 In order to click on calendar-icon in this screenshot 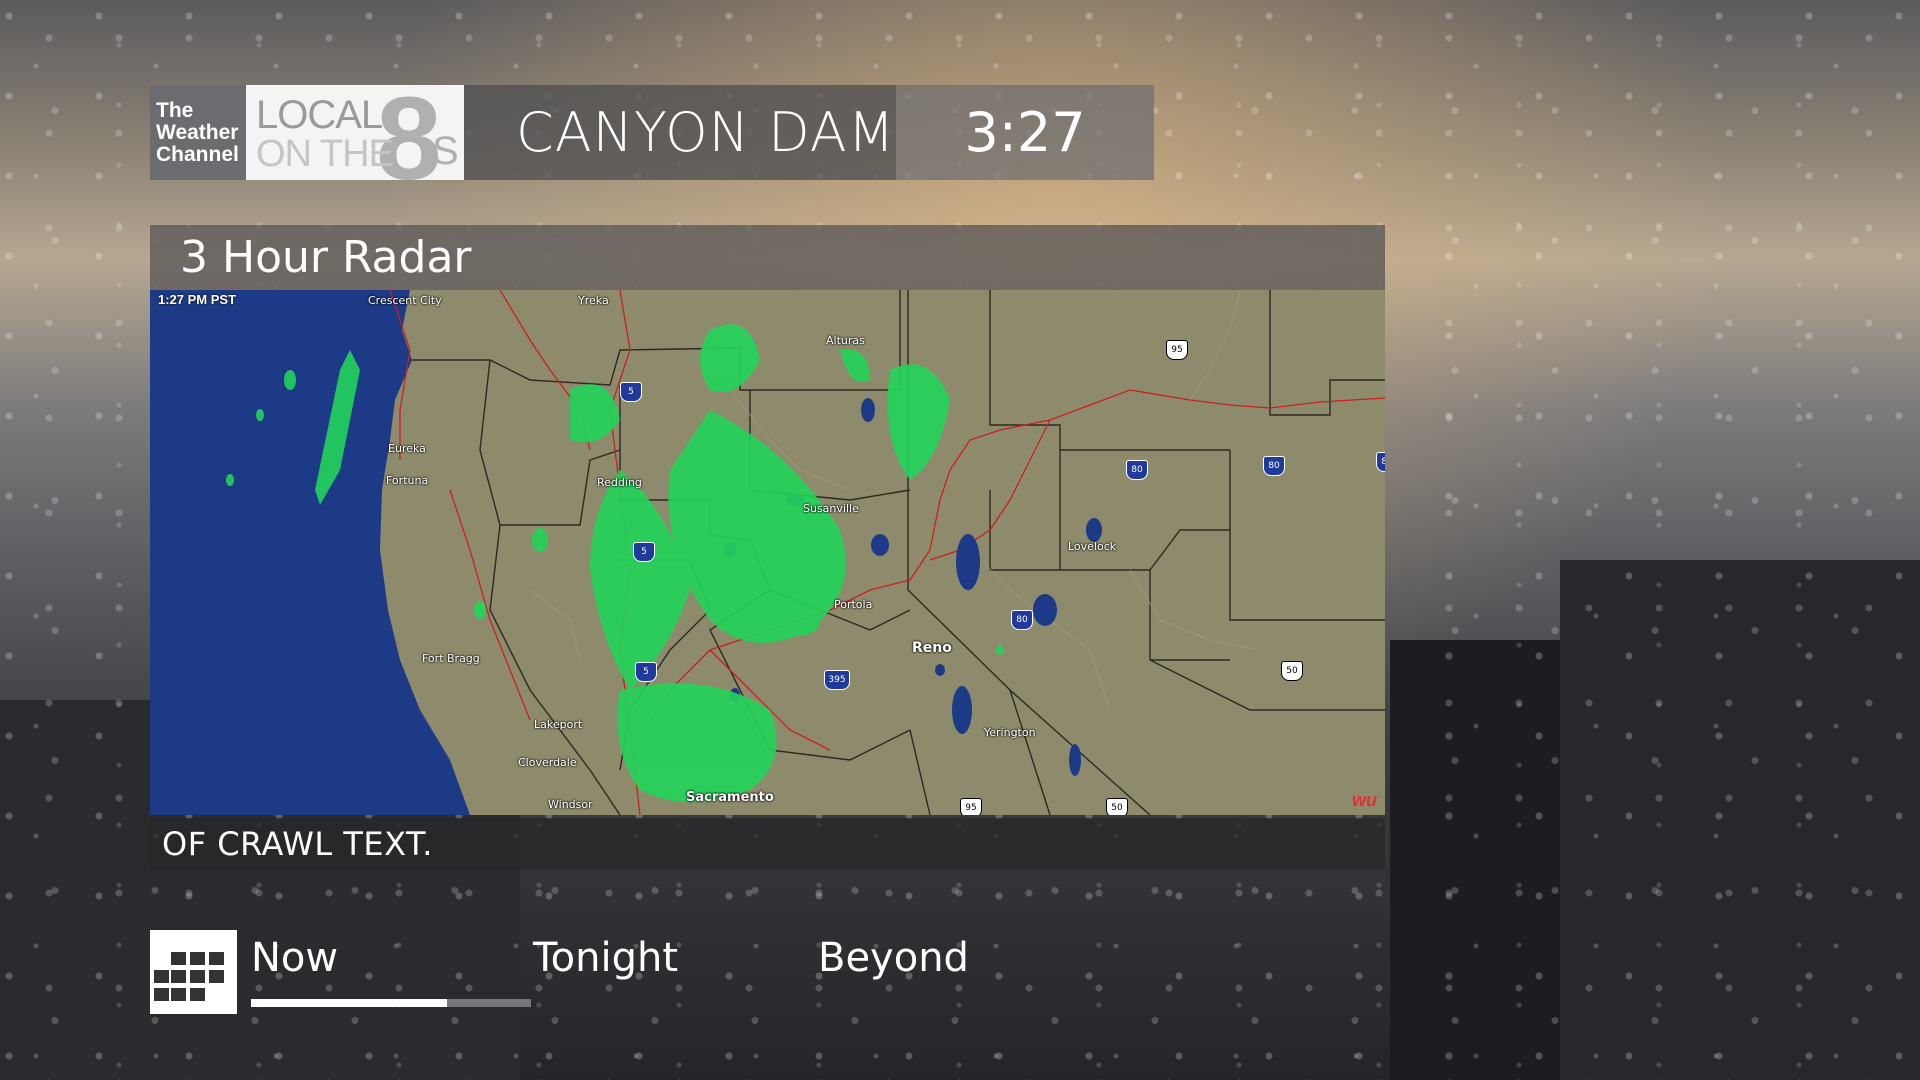, I will do `click(193, 972)`.